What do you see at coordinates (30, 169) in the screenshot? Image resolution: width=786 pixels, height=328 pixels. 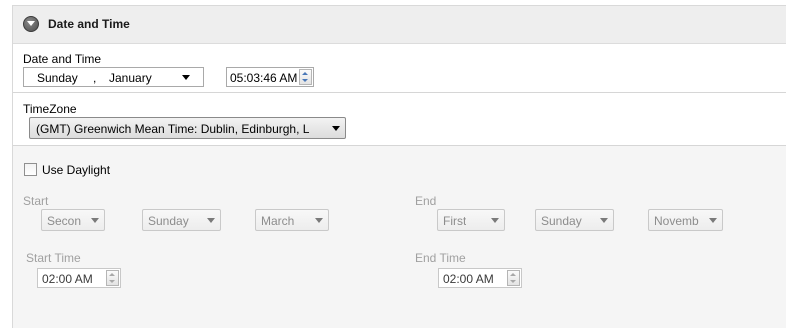 I see `use-daylight-checkbox` at bounding box center [30, 169].